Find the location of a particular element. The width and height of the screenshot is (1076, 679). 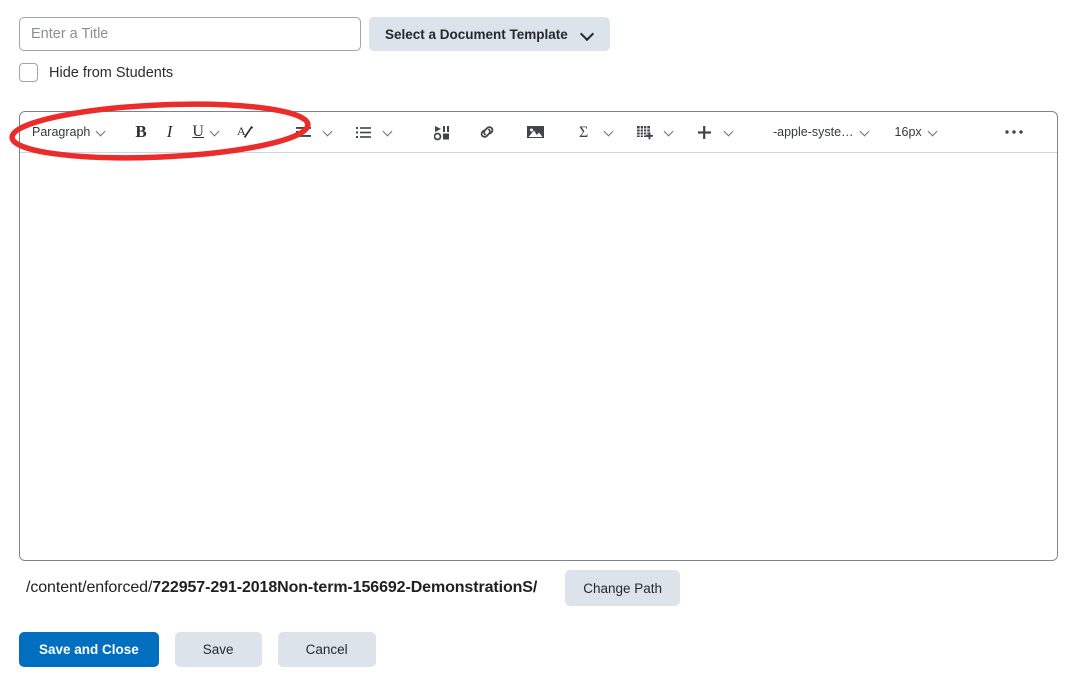

font-size-dropdown: 16px is located at coordinates (912, 132).